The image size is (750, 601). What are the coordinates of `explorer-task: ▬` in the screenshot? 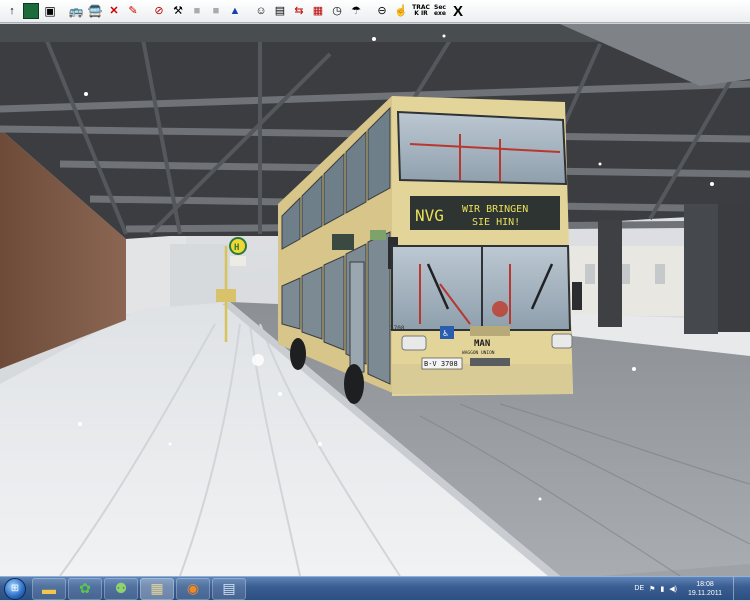 It's located at (49, 588).